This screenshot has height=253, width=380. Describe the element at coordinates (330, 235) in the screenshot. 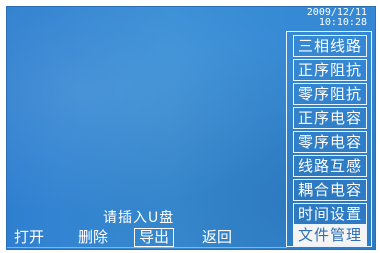

I see `menu-item-file-management: 文件管理` at that location.